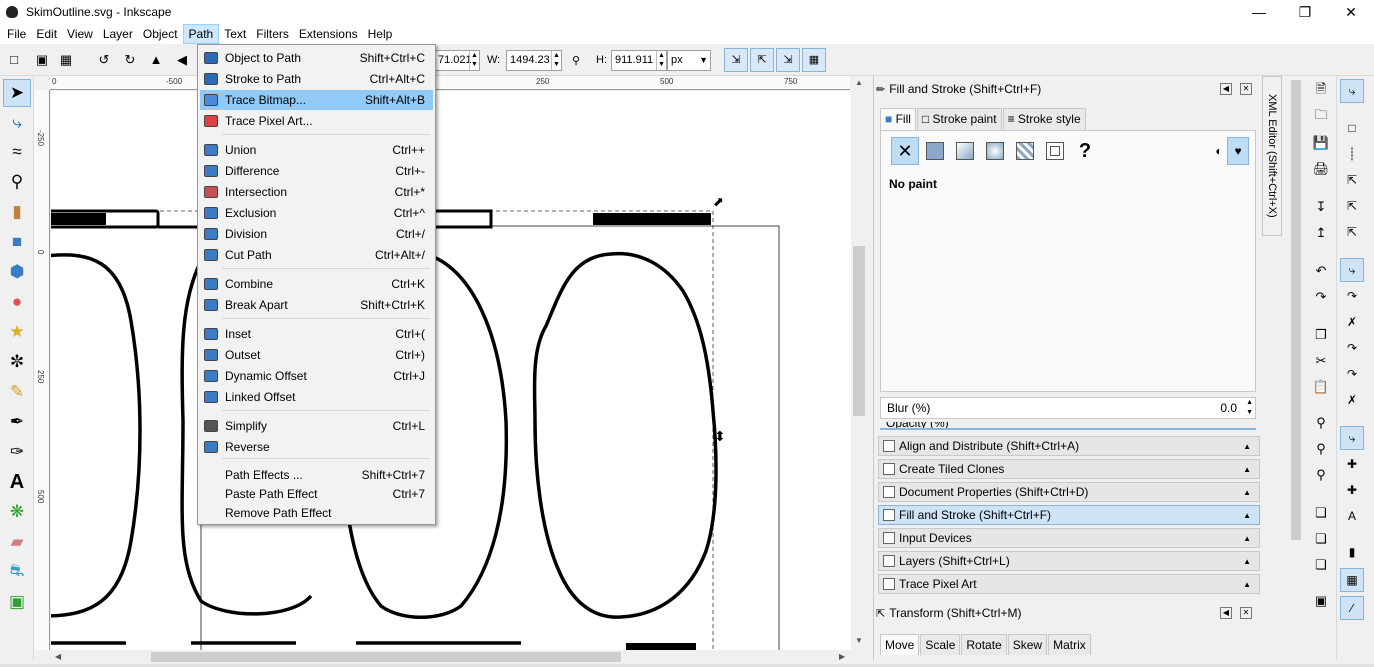 The image size is (1374, 667). I want to click on panel-close-button: ✕, so click(1246, 89).